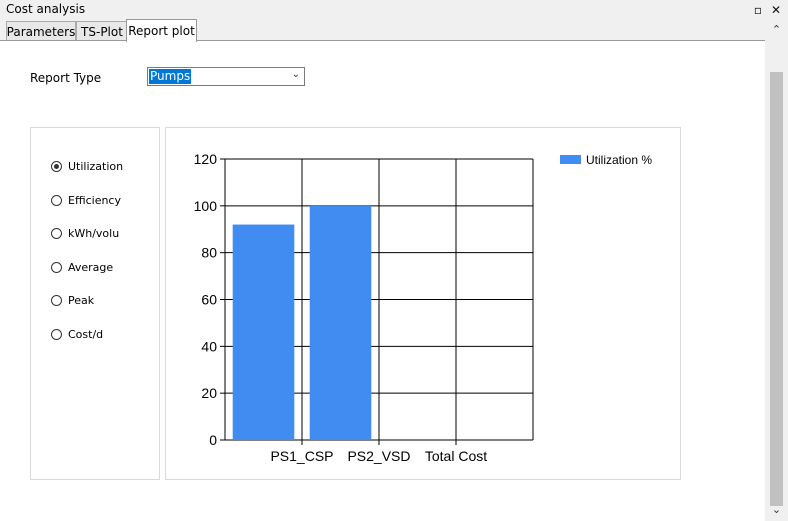  What do you see at coordinates (394, 10) in the screenshot?
I see `title-bar: Cost analysis ▫ ✕` at bounding box center [394, 10].